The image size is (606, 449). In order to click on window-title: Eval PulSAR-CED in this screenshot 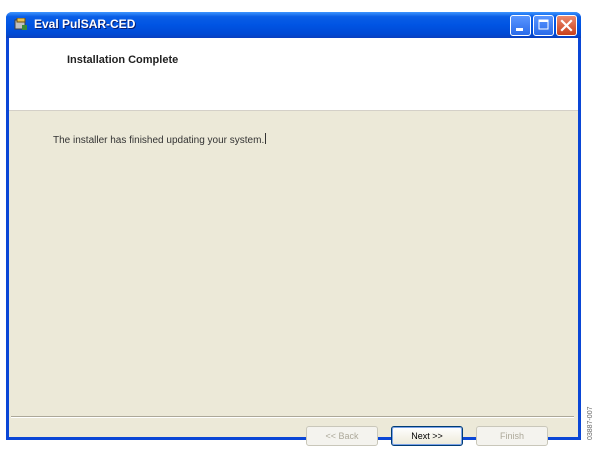, I will do `click(85, 24)`.